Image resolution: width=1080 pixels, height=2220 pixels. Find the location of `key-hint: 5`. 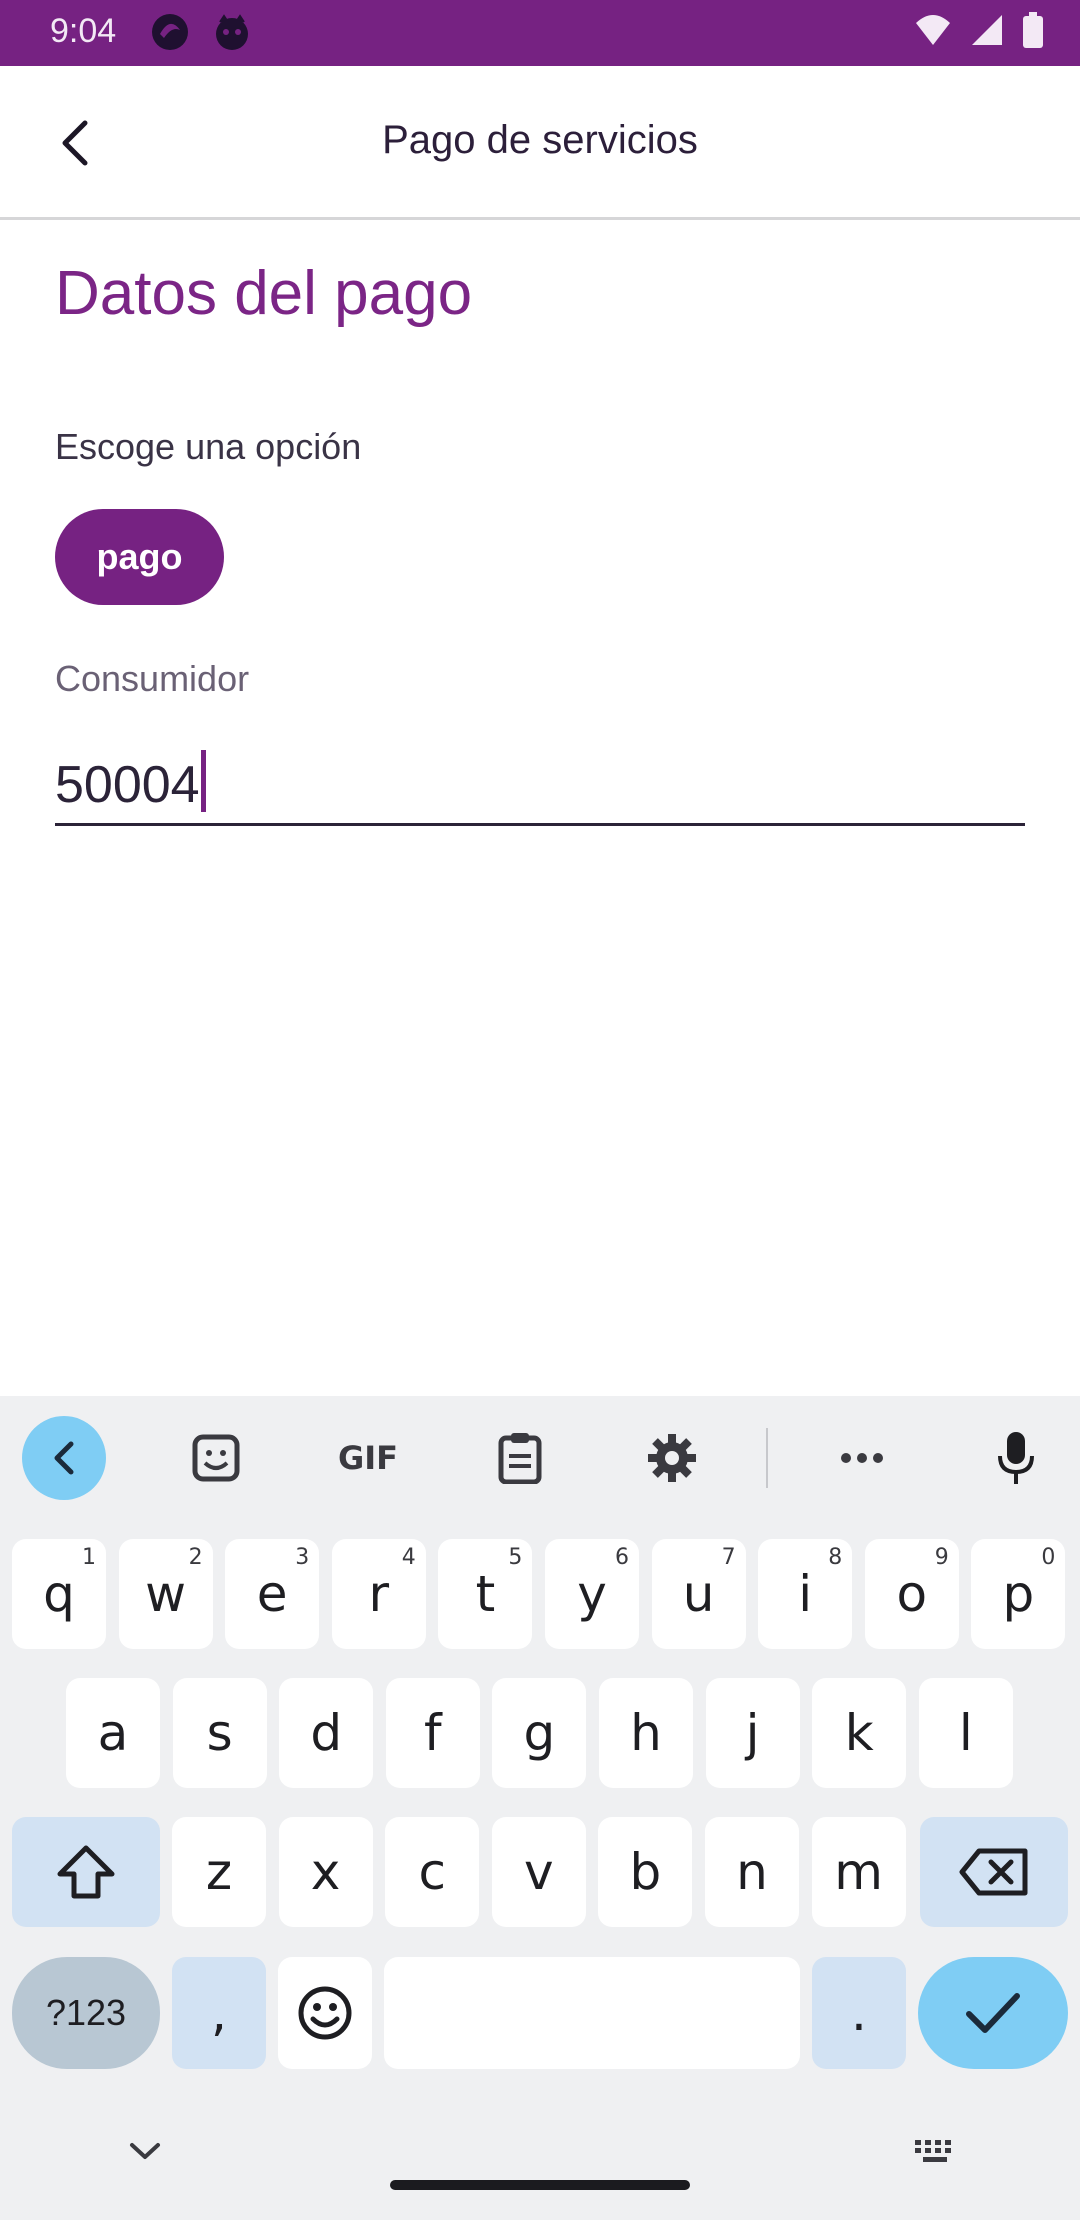

key-hint: 5 is located at coordinates (515, 1557).